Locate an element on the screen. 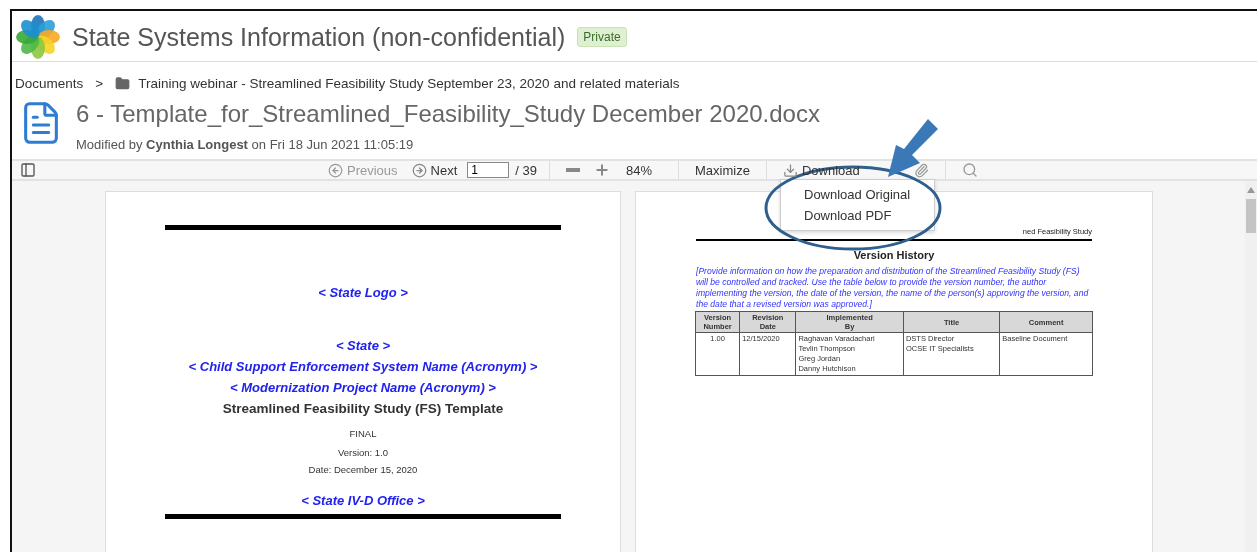  scrollbar-thumb is located at coordinates (1251, 216).